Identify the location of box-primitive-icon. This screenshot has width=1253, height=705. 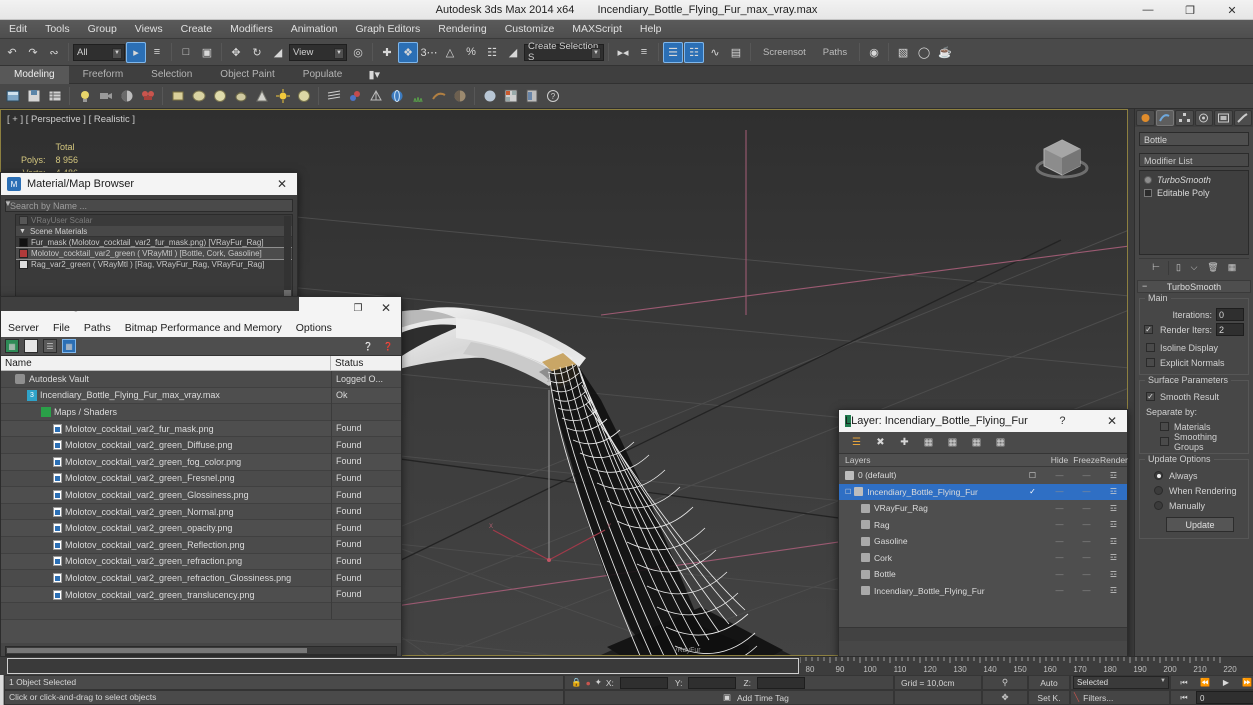
(177, 96).